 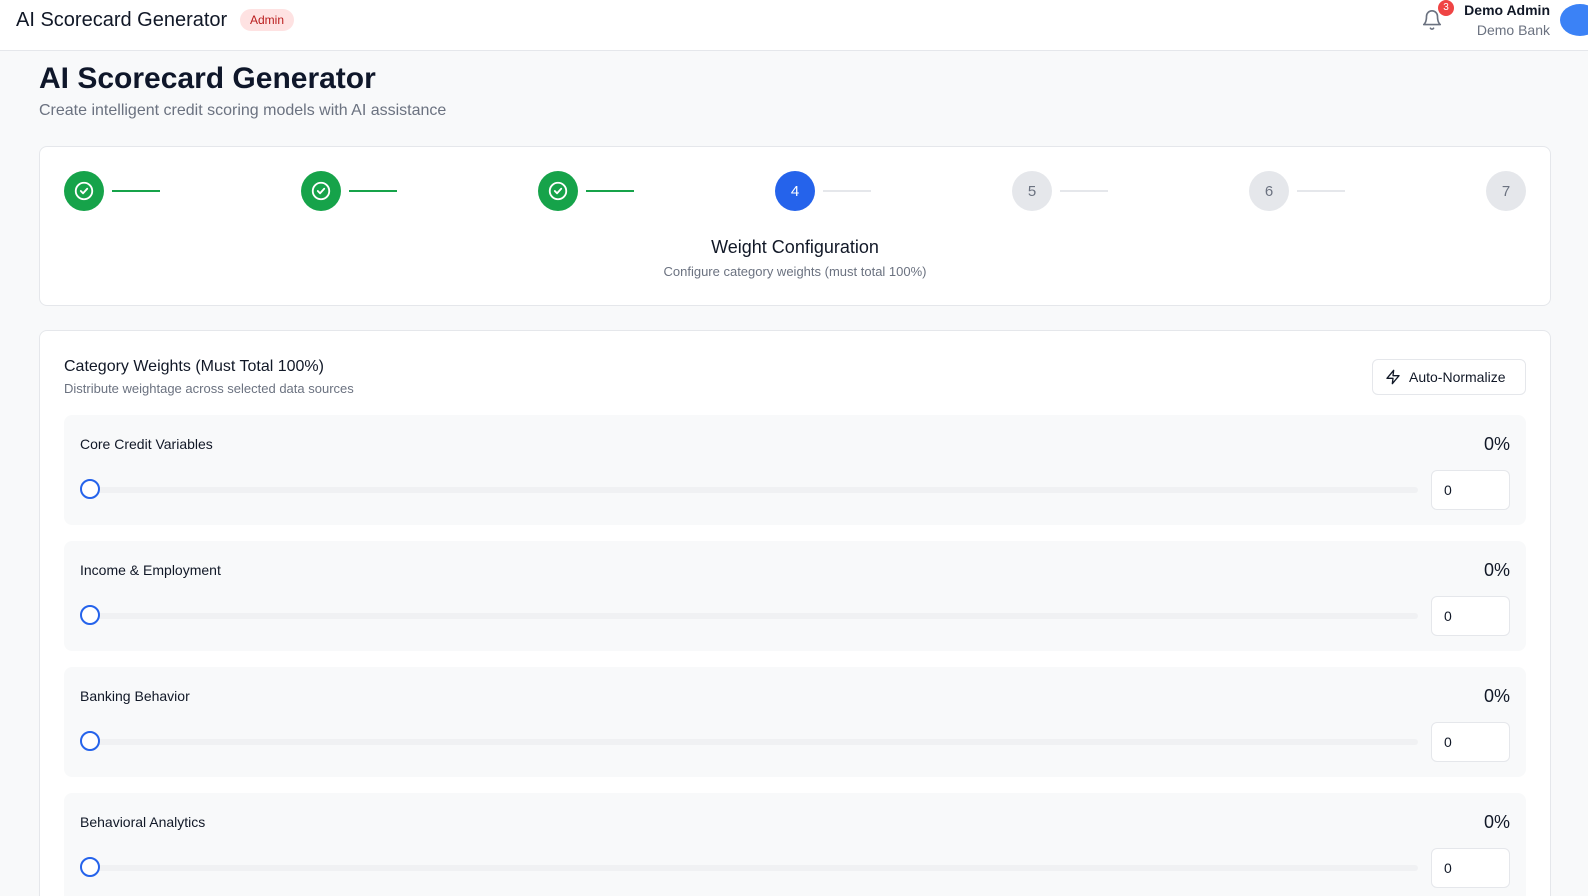 I want to click on category-weights-title: Category Weights (Must Total 100%), so click(x=194, y=366).